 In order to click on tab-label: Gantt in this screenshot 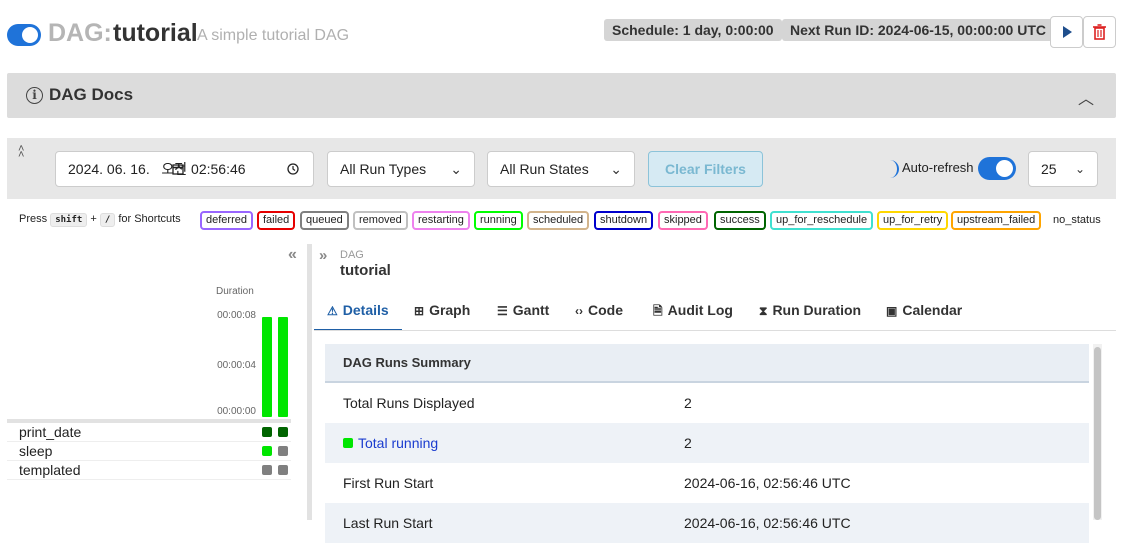, I will do `click(531, 310)`.